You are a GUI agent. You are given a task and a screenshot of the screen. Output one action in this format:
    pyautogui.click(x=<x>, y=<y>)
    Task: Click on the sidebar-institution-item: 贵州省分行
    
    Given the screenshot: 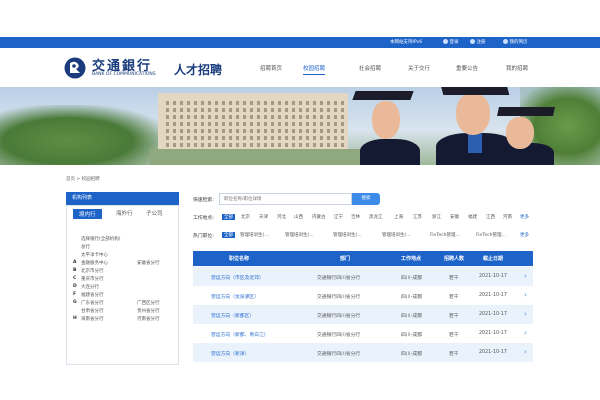 What is the action you would take?
    pyautogui.click(x=148, y=311)
    